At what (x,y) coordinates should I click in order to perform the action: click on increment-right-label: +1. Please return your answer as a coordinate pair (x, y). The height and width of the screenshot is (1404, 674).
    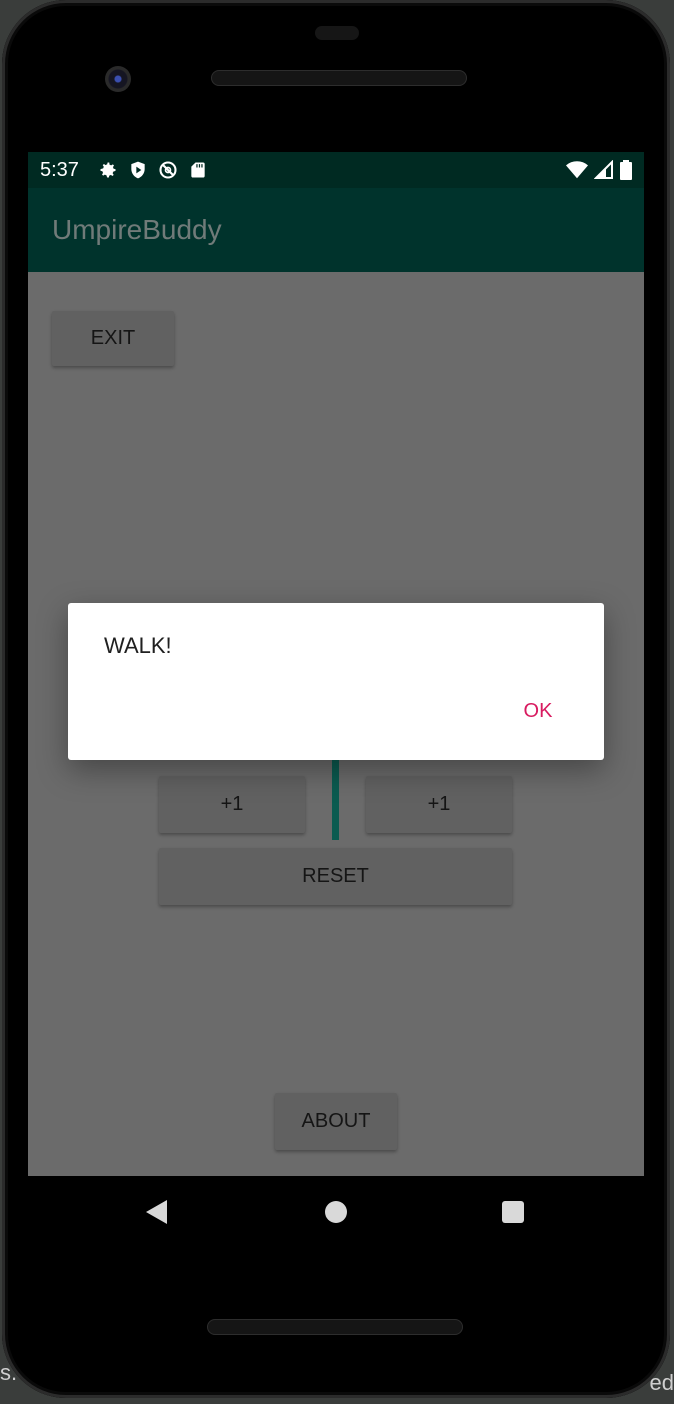
    Looking at the image, I should click on (439, 804).